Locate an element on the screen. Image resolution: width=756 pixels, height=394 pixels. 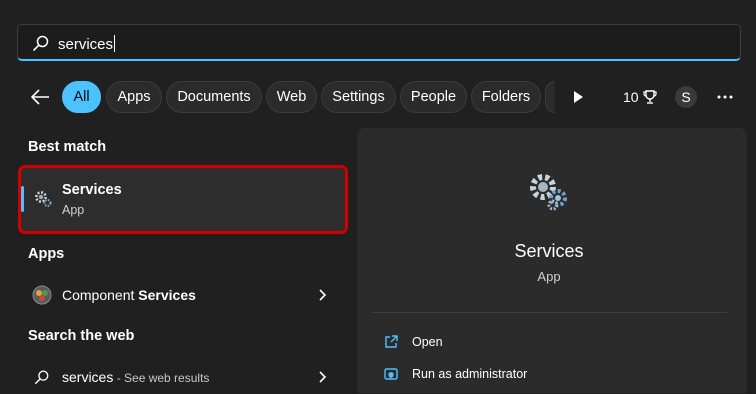
web-result-label: services - See web results is located at coordinates (135, 377).